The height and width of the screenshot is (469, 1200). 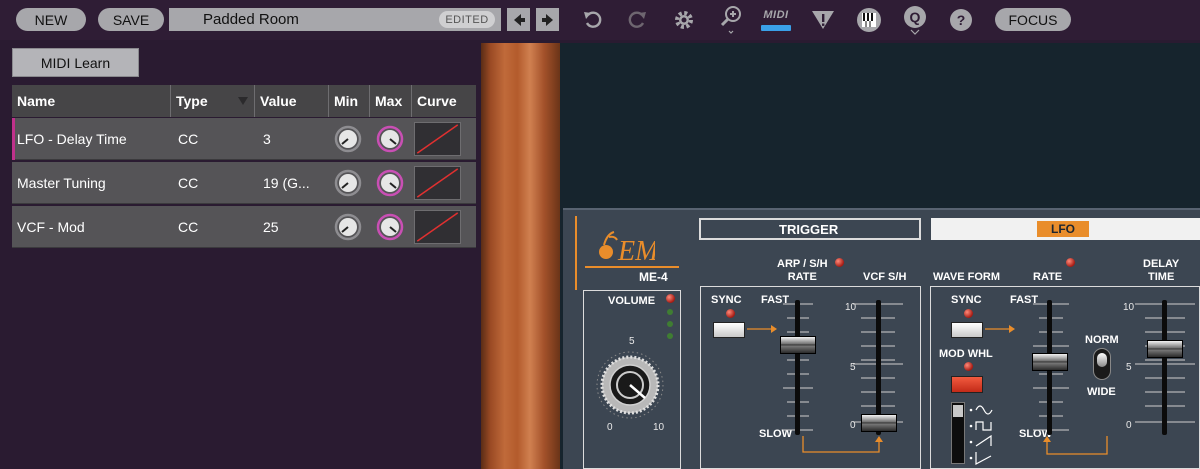 What do you see at coordinates (776, 15) in the screenshot?
I see `midi-label: MIDI` at bounding box center [776, 15].